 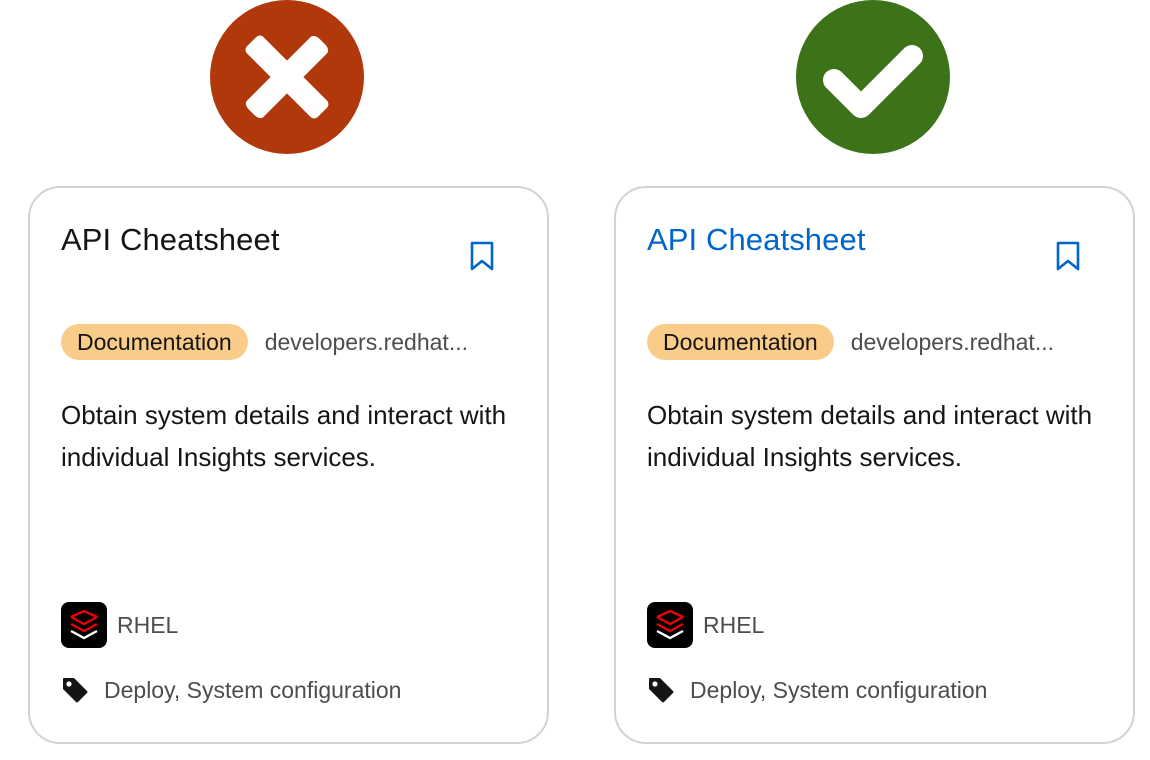 I want to click on correct-status-icon, so click(x=873, y=77).